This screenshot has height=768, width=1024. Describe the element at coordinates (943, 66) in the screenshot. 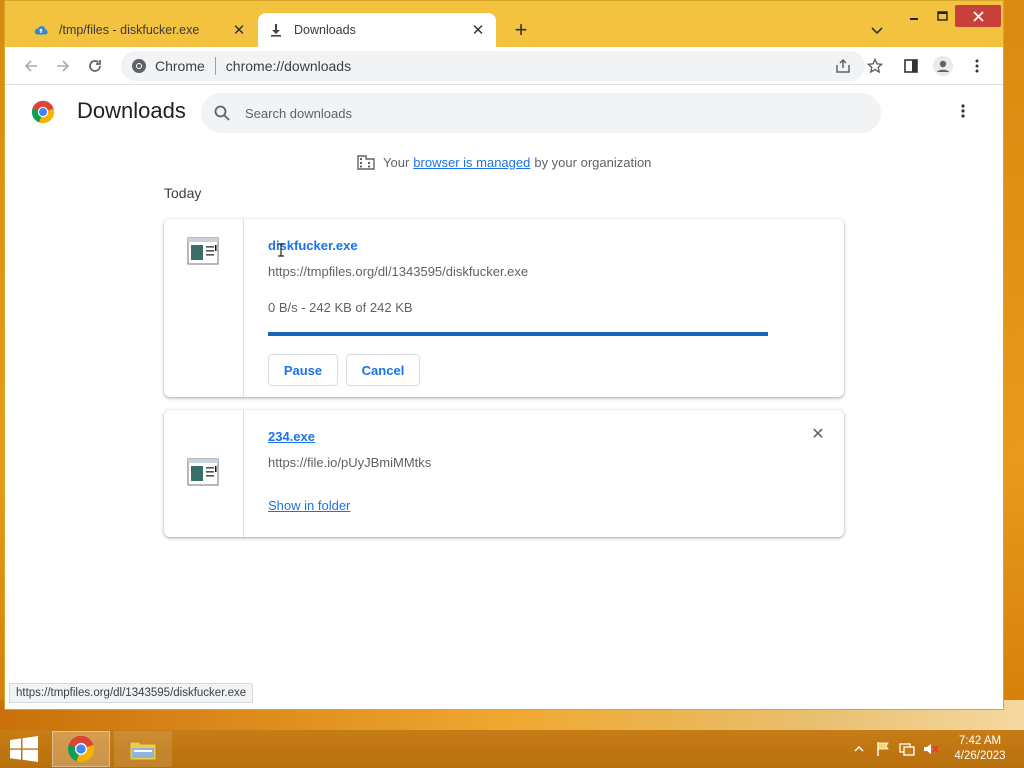

I see `profile-avatar-icon` at that location.